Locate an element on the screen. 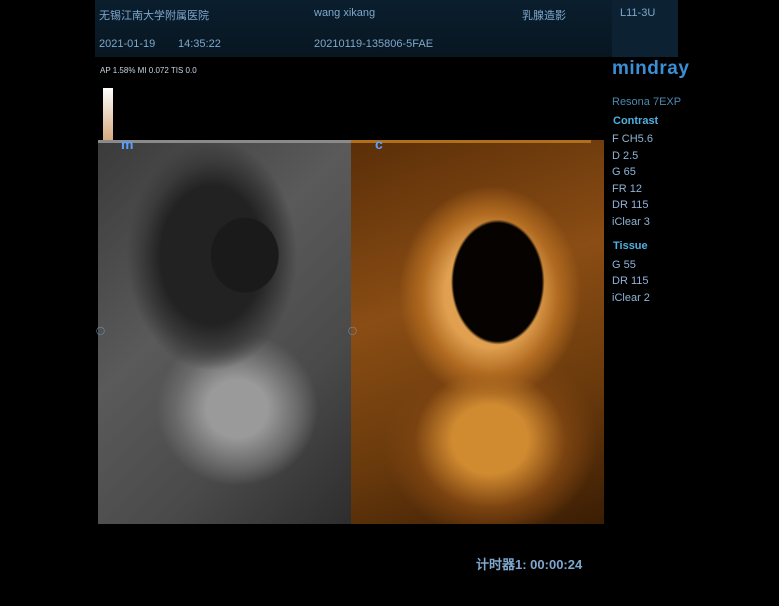 This screenshot has width=779, height=606. contrast-param: G 65 is located at coordinates (624, 172).